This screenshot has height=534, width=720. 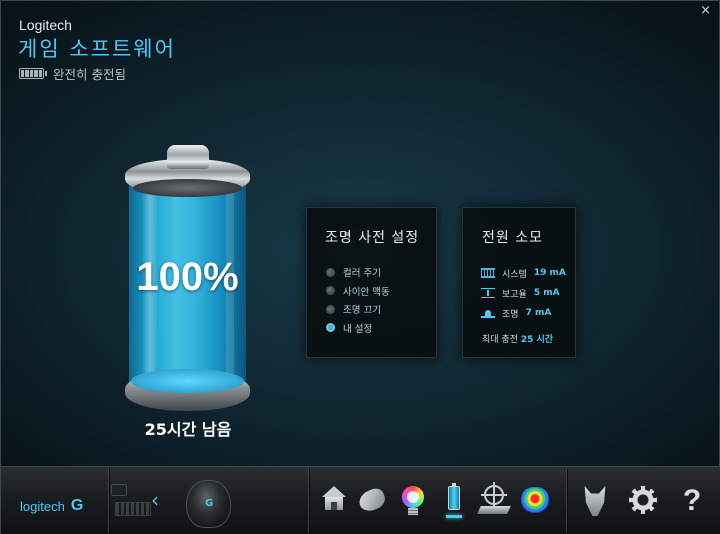 I want to click on preset-lights-off: 조명 끄기, so click(x=358, y=309).